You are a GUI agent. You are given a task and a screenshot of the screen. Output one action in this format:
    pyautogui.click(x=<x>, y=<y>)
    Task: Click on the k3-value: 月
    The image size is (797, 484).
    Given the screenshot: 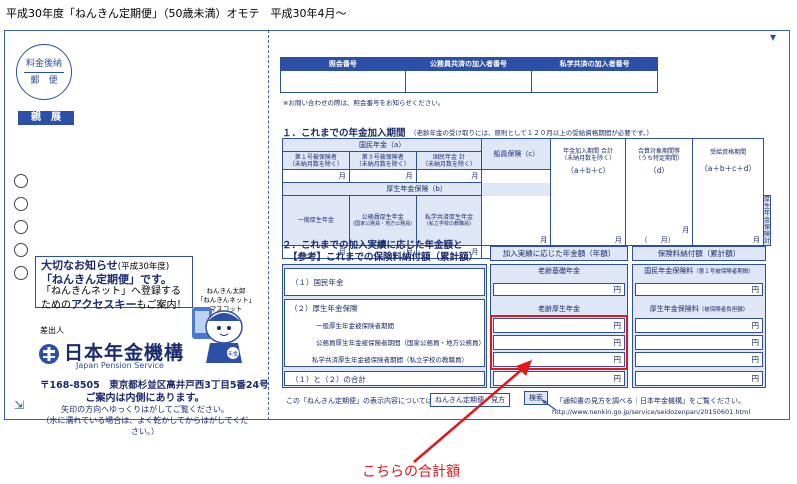 What is the action you would take?
    pyautogui.click(x=382, y=176)
    